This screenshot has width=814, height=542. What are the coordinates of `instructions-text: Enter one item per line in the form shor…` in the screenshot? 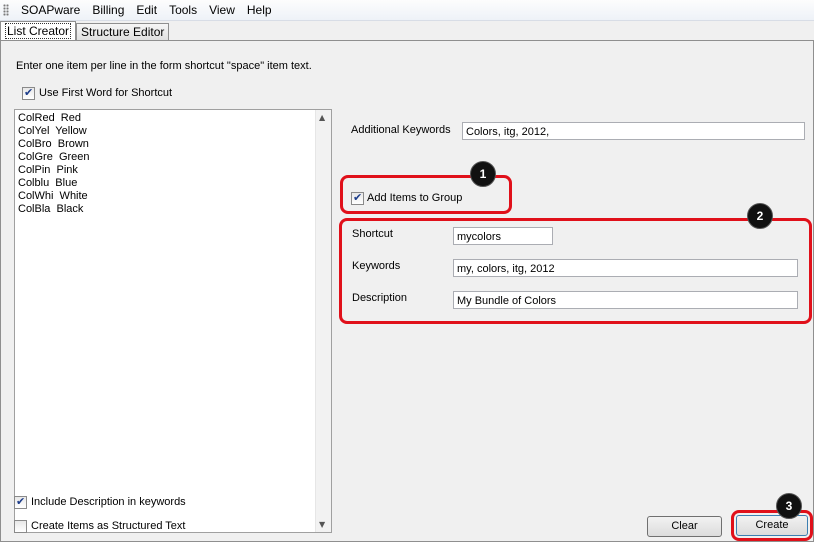 It's located at (164, 66).